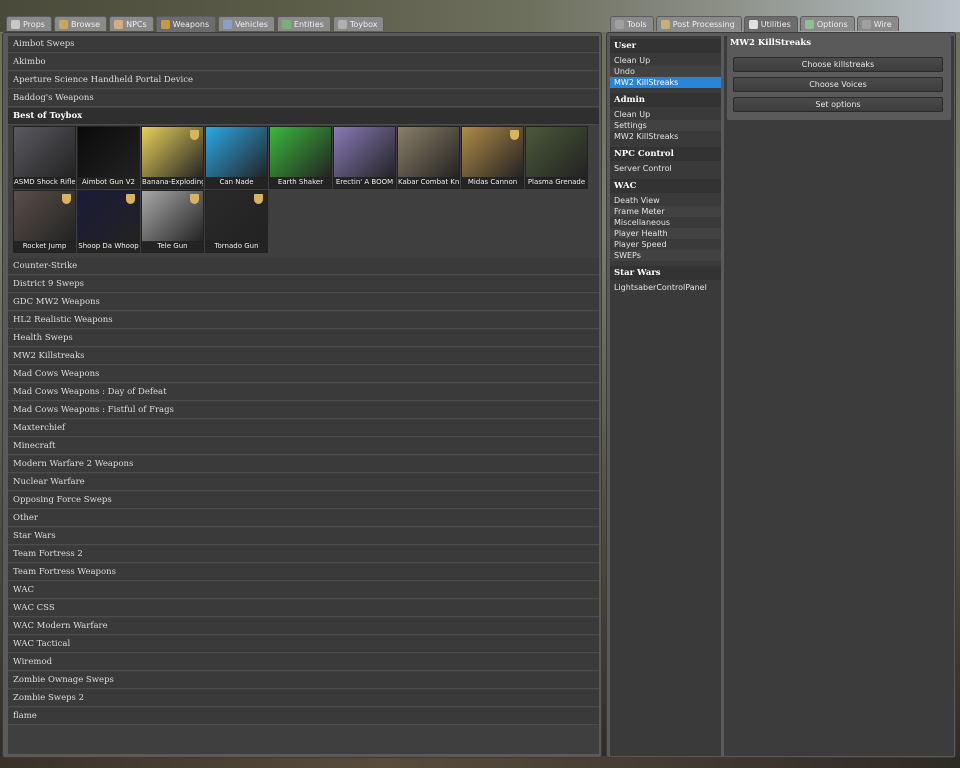 Image resolution: width=960 pixels, height=768 pixels. Describe the element at coordinates (303, 356) in the screenshot. I see `category-row: MW2 Killstreaks` at that location.